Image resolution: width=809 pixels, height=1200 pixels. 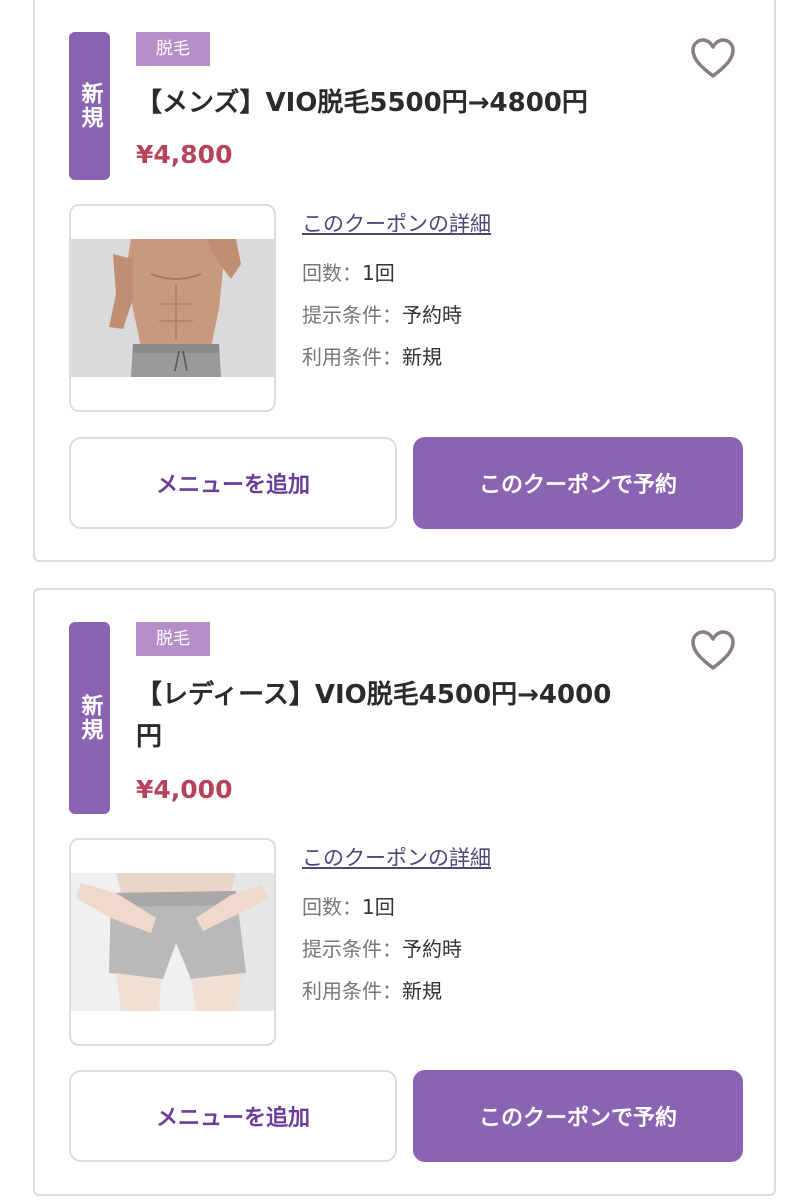 I want to click on coupon-title: 【レディース】VIO脱毛4500円→4000円, so click(x=374, y=716).